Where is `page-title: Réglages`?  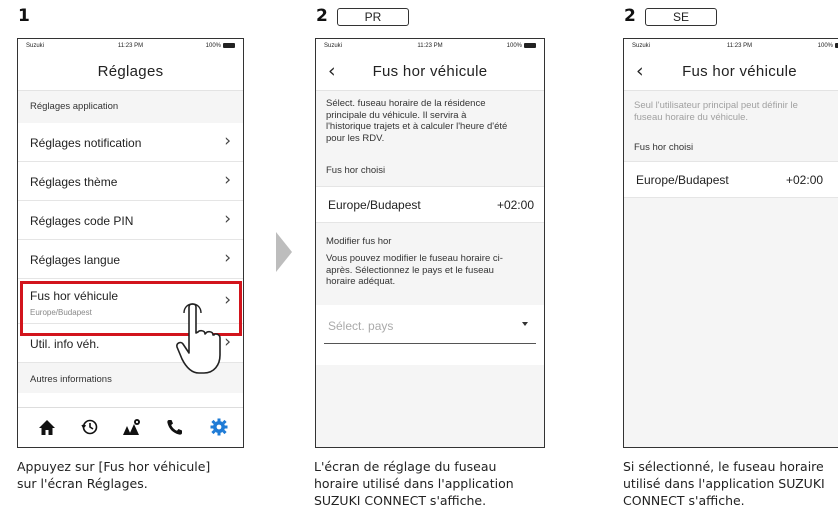 page-title: Réglages is located at coordinates (130, 71).